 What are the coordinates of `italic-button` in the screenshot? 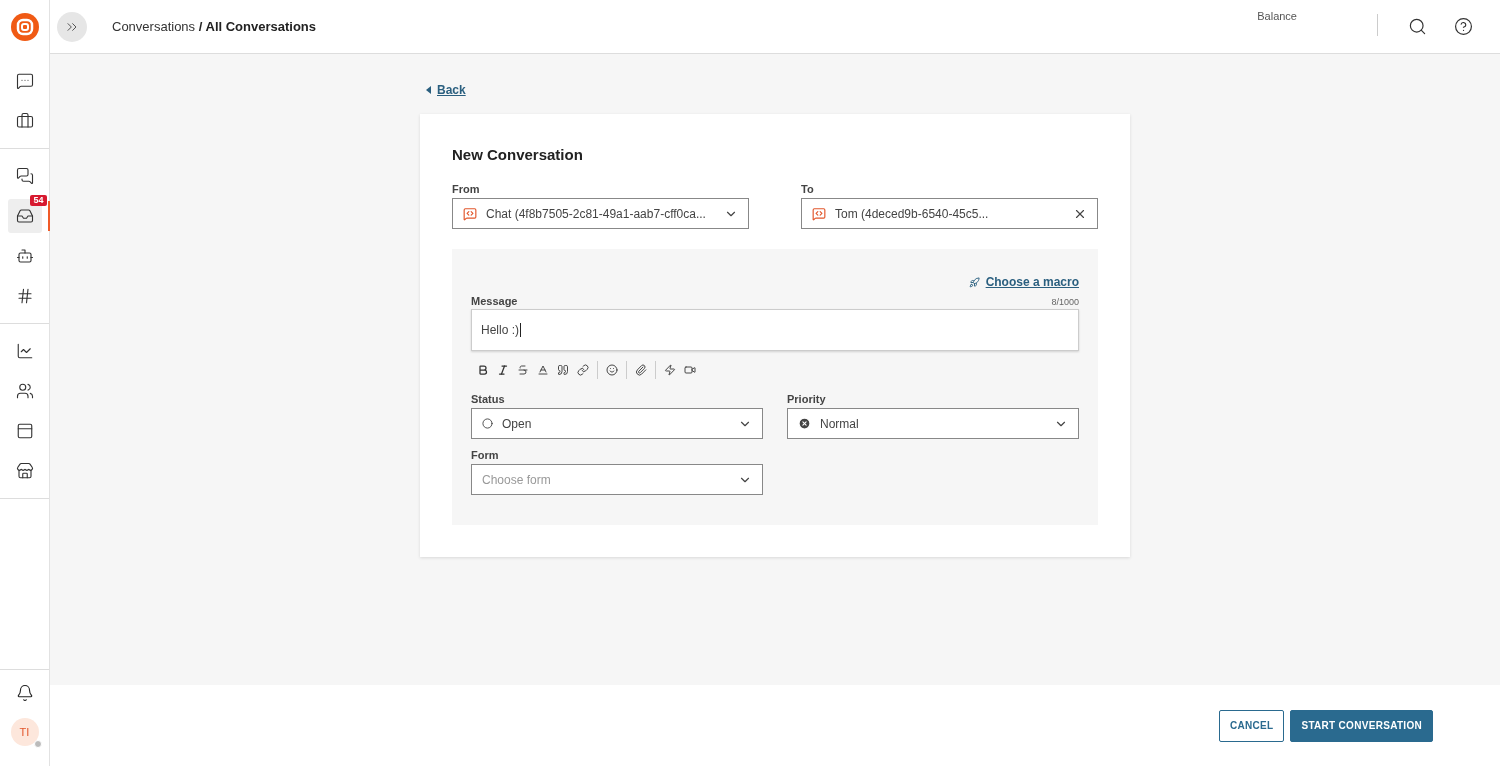 It's located at (503, 370).